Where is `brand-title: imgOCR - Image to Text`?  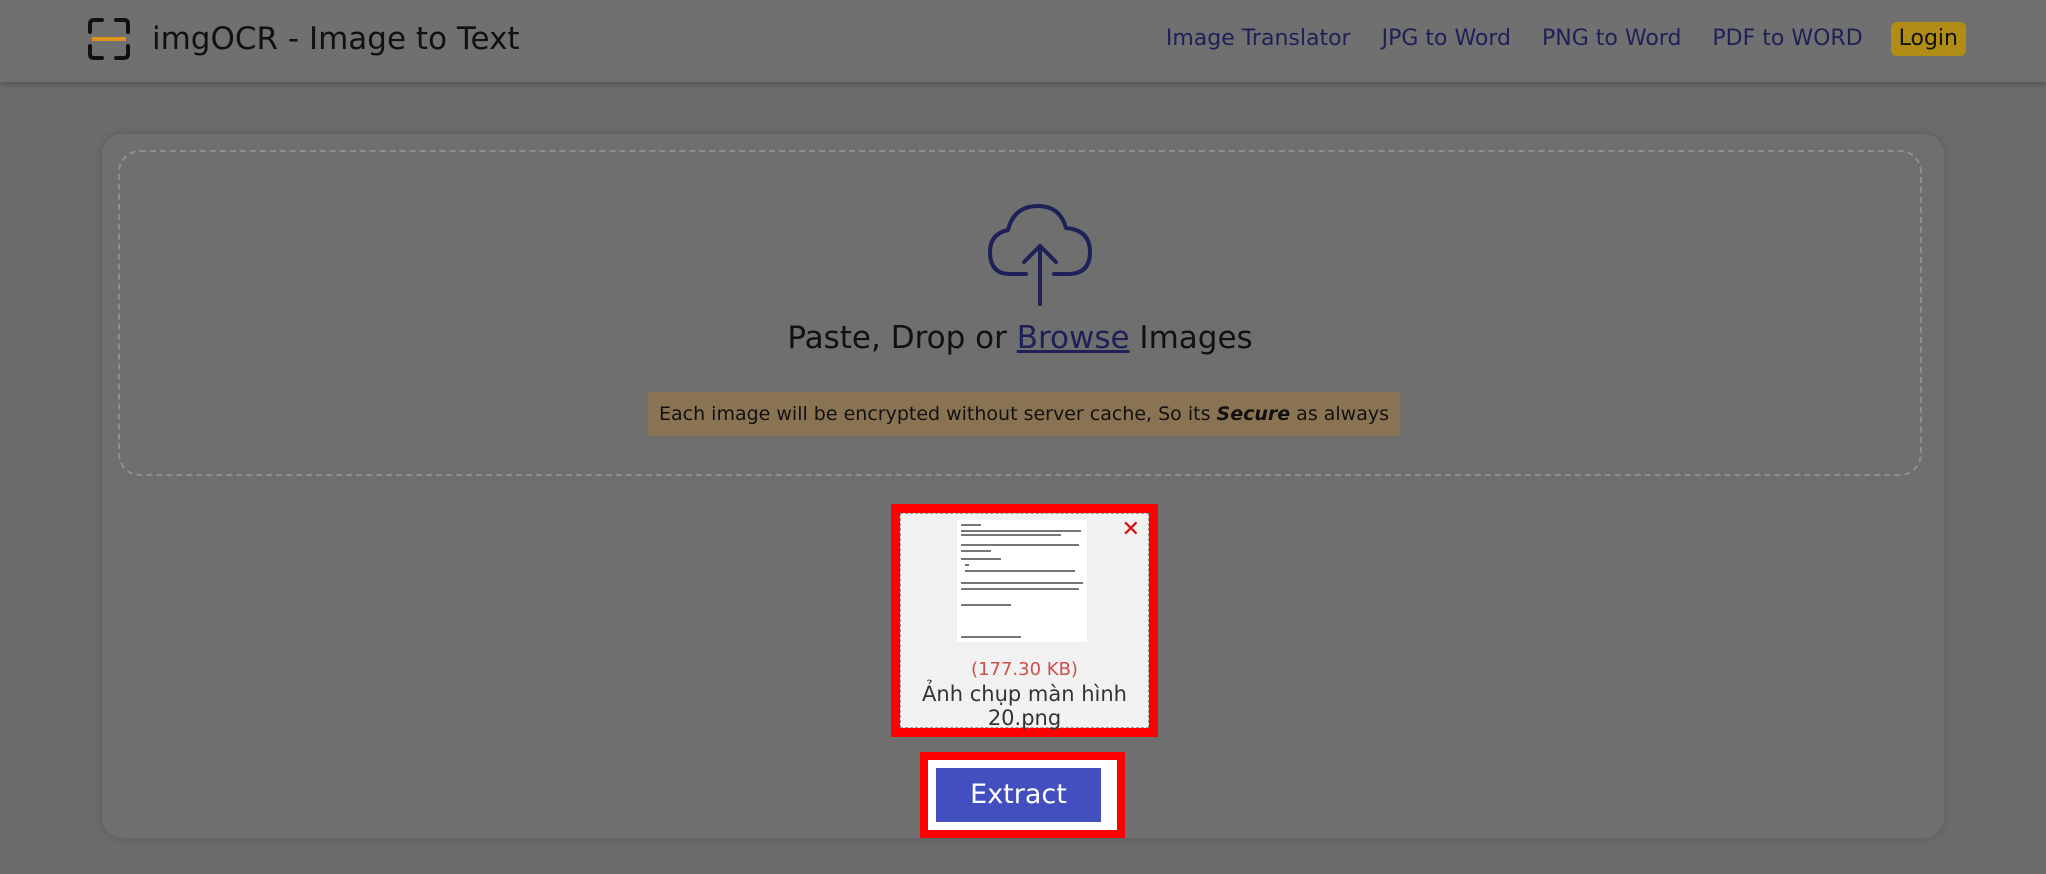
brand-title: imgOCR - Image to Text is located at coordinates (336, 39).